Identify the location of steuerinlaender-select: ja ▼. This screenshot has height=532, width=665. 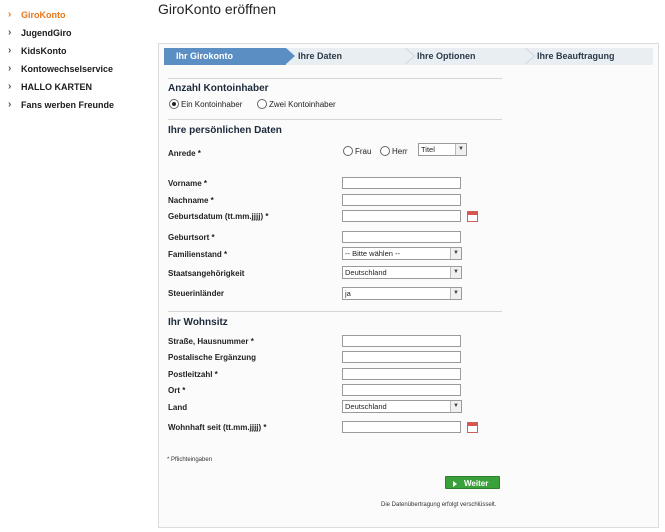
(402, 293).